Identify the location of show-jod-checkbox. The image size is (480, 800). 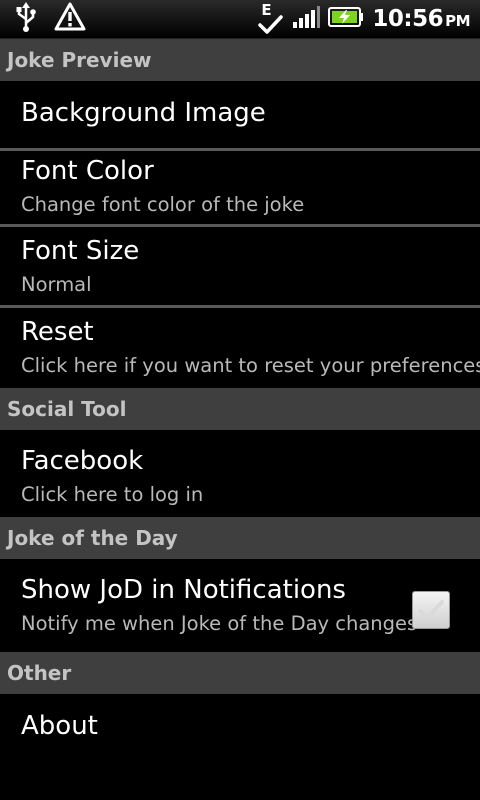
(431, 610).